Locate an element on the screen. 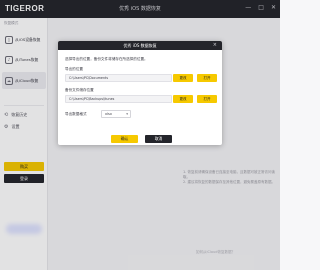 The width and height of the screenshot is (320, 270). dialog-title: 优秀 iOS 数据恢复 is located at coordinates (140, 45).